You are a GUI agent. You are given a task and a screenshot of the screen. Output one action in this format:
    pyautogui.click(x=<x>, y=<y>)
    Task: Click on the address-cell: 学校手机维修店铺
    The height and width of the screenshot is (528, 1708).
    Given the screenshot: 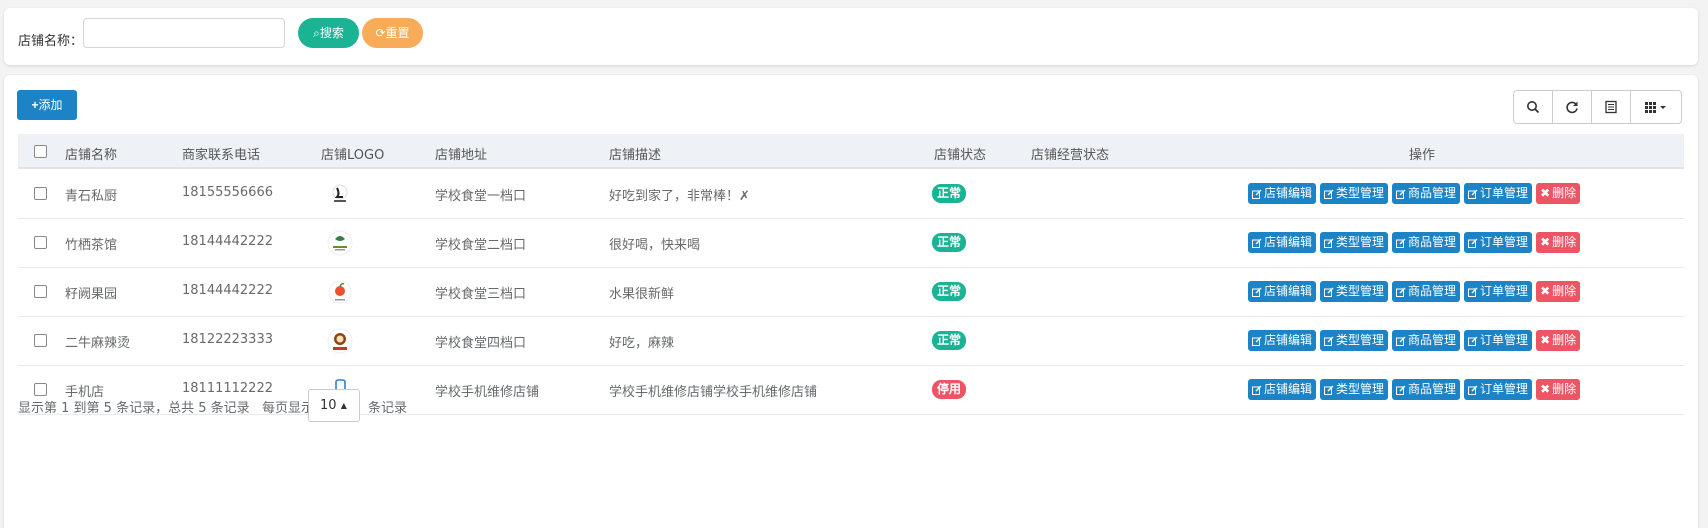 What is the action you would take?
    pyautogui.click(x=487, y=392)
    